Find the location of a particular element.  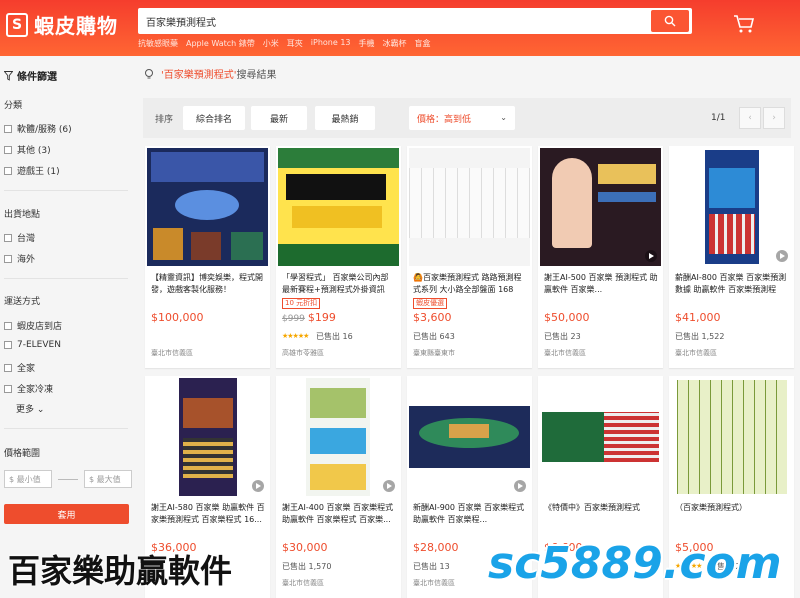

price-value: $5,000 is located at coordinates (694, 547).